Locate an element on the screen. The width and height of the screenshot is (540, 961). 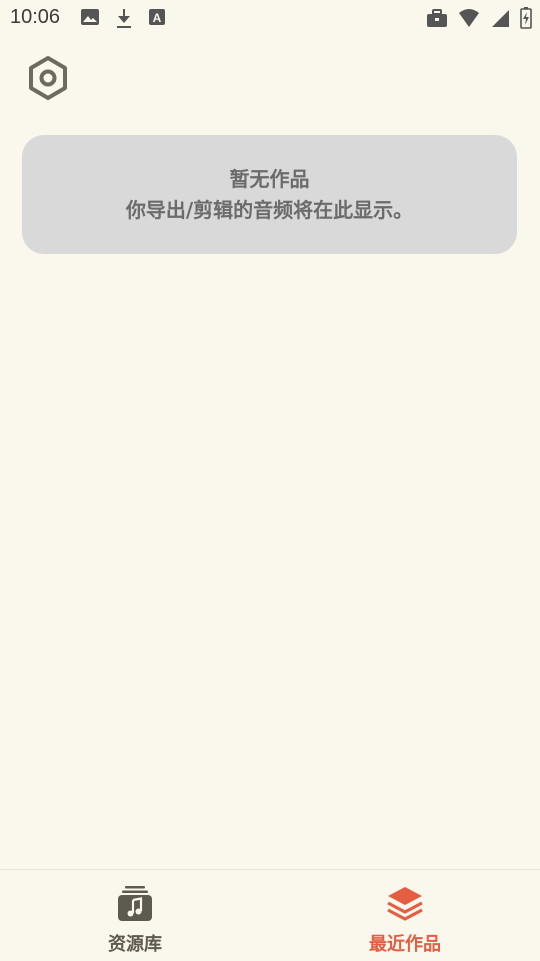
download-icon is located at coordinates (124, 18).